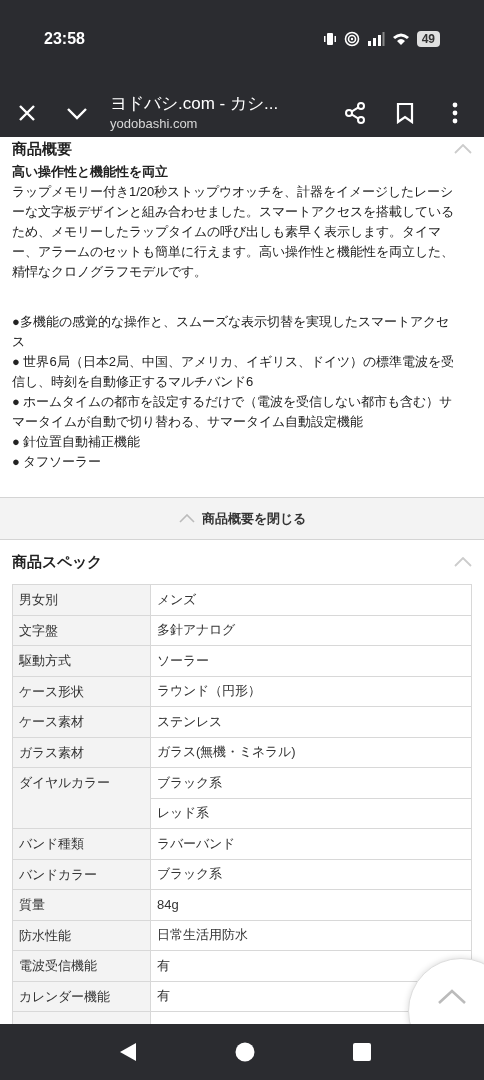 The height and width of the screenshot is (1080, 484). What do you see at coordinates (81, 904) in the screenshot?
I see `table-cell: 質量` at bounding box center [81, 904].